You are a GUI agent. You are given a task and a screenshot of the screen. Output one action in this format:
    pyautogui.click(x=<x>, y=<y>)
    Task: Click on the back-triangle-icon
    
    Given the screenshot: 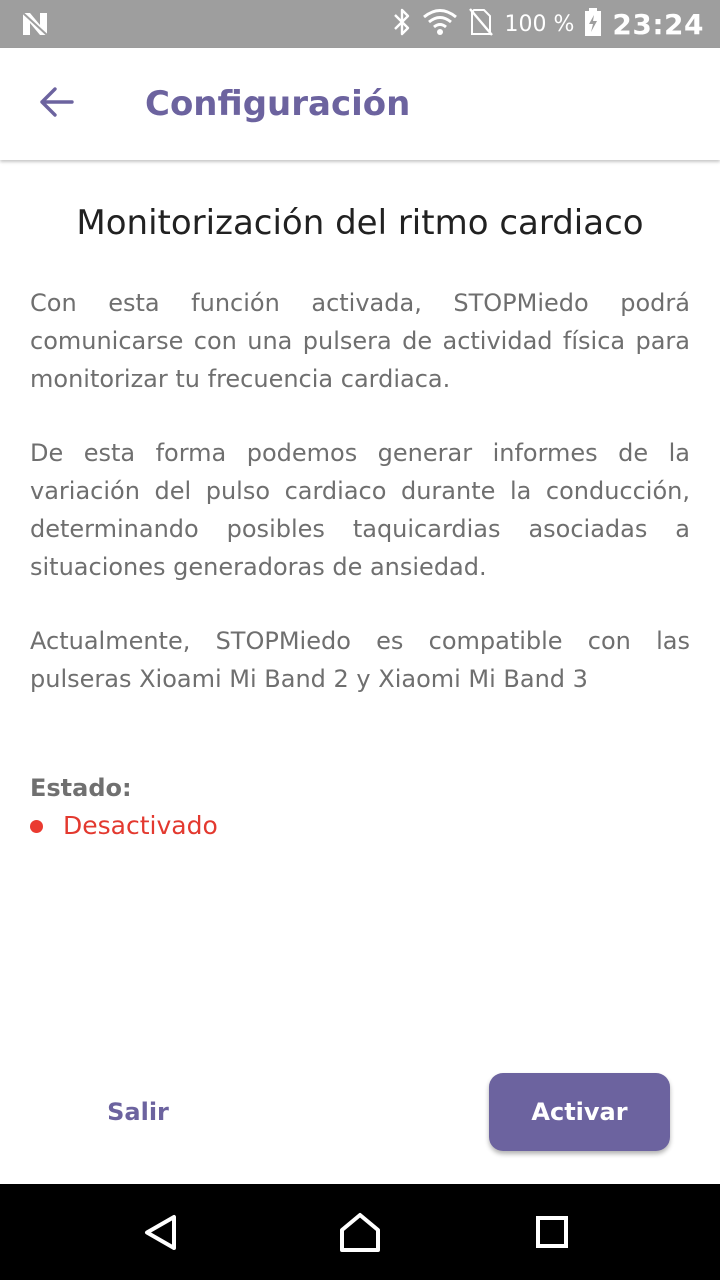 What is the action you would take?
    pyautogui.click(x=160, y=1240)
    